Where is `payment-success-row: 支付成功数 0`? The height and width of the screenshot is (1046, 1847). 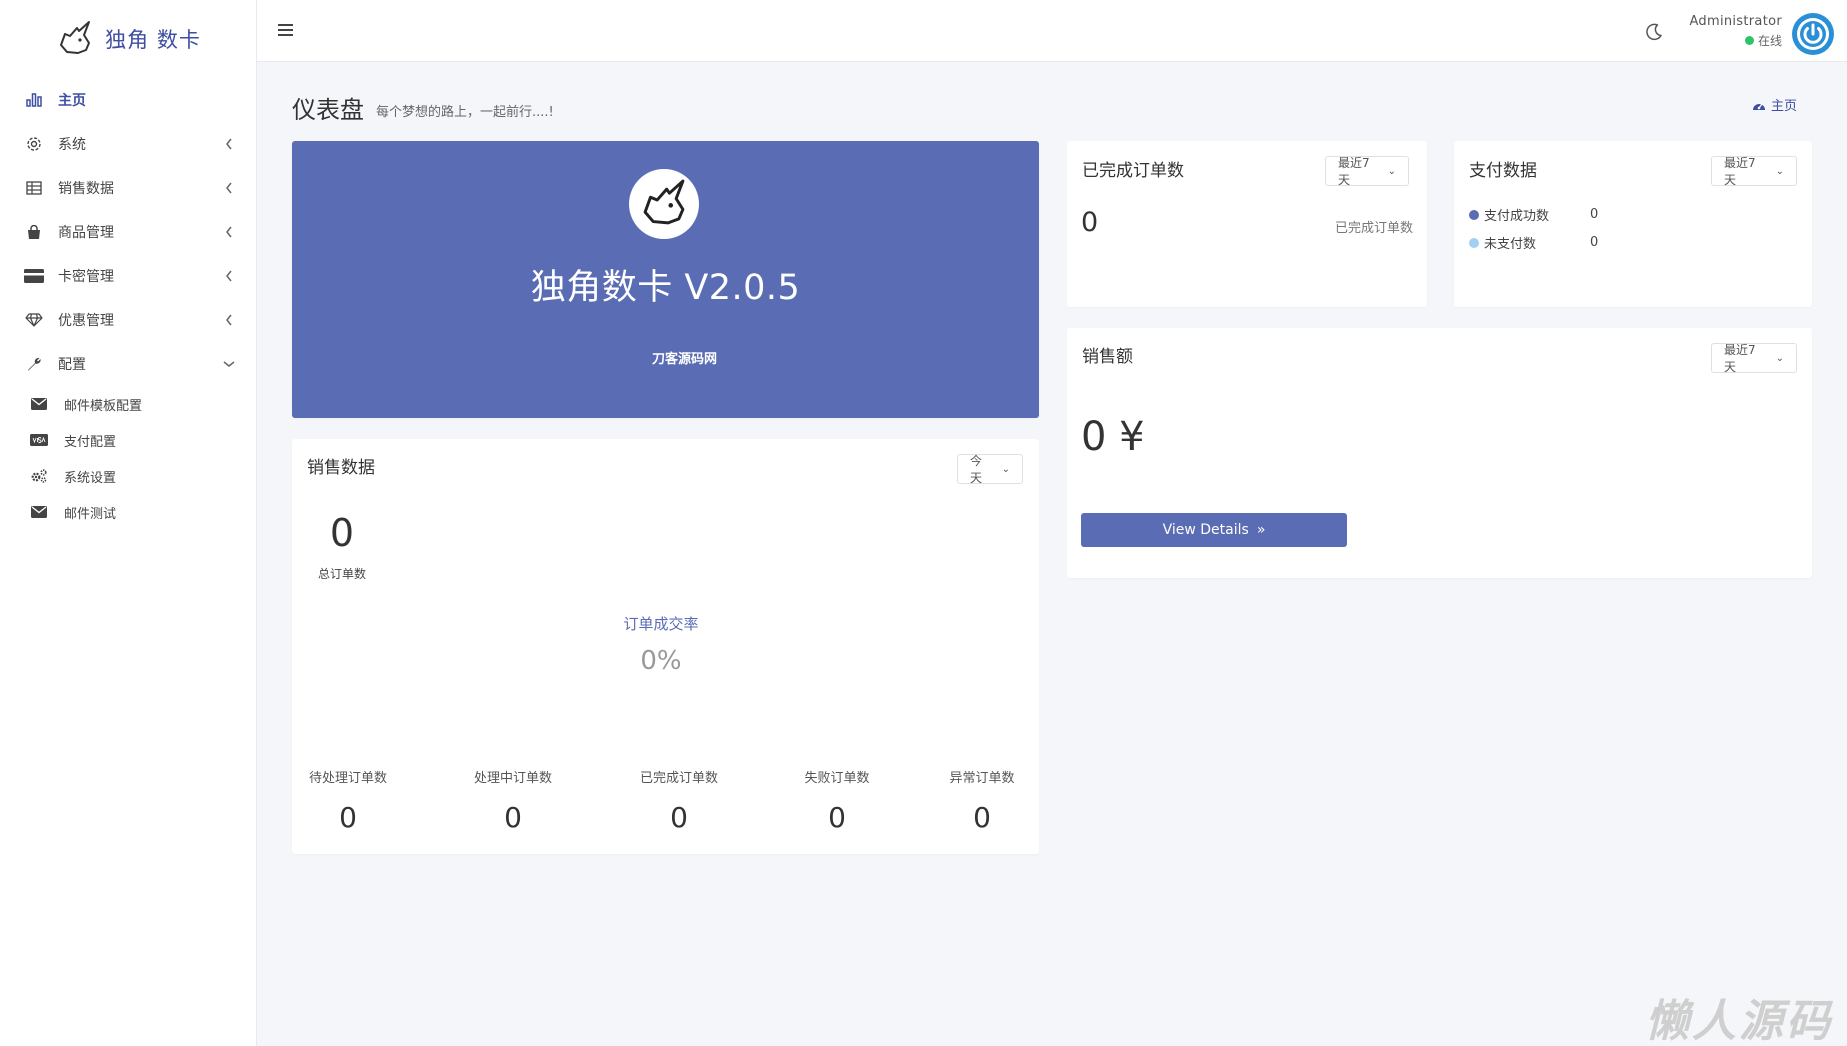 payment-success-row: 支付成功数 0 is located at coordinates (1533, 214).